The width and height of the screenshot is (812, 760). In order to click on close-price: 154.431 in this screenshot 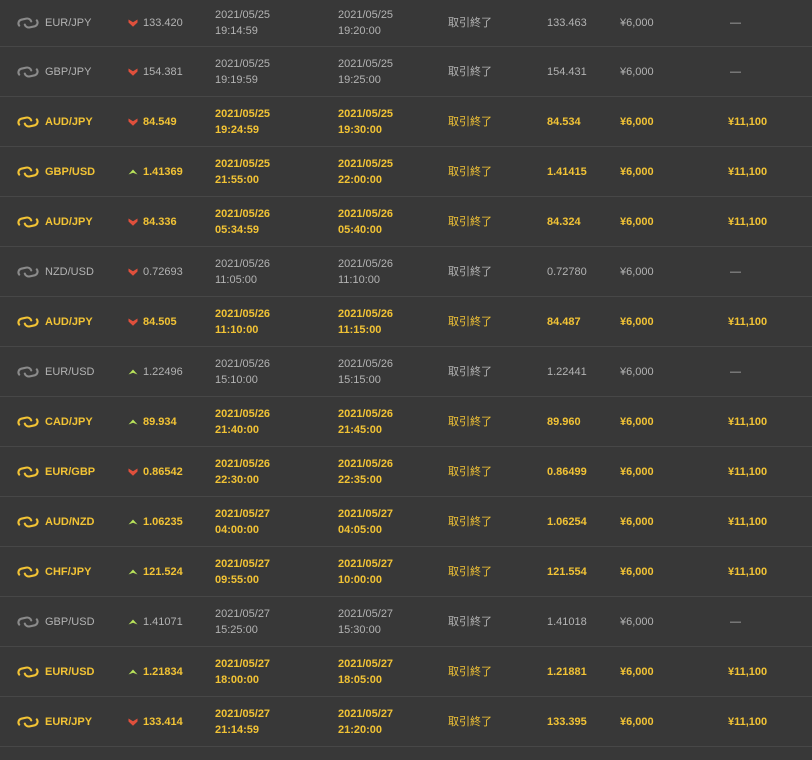, I will do `click(567, 72)`.